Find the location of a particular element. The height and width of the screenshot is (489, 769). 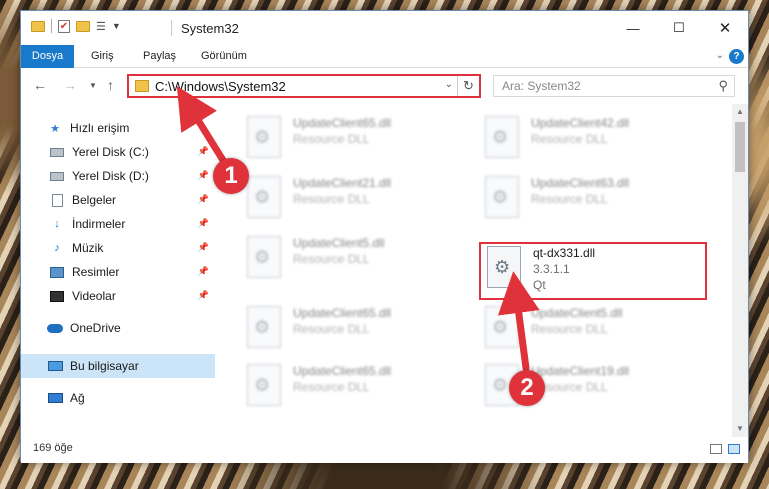

vertical-scrollbar: ▲ ▼ is located at coordinates (740, 270).